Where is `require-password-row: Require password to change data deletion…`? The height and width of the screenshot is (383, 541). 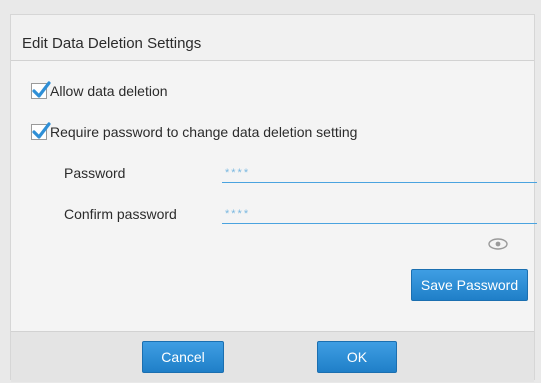 require-password-row: Require password to change data deletion… is located at coordinates (194, 132).